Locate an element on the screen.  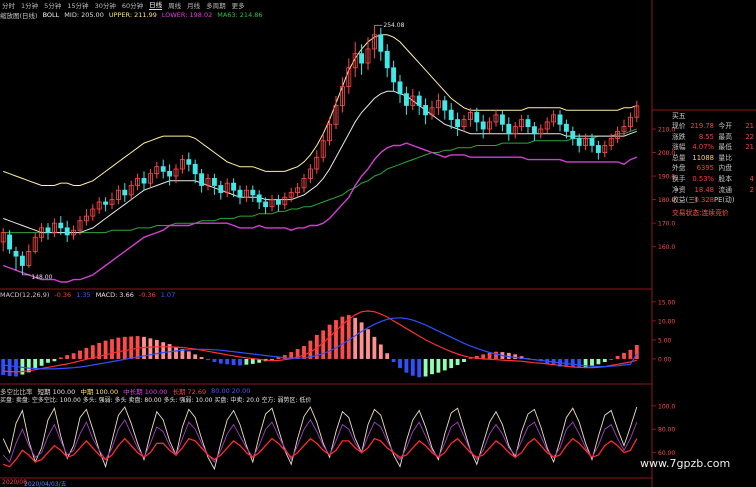
quote-value: 6395 is located at coordinates (705, 168).